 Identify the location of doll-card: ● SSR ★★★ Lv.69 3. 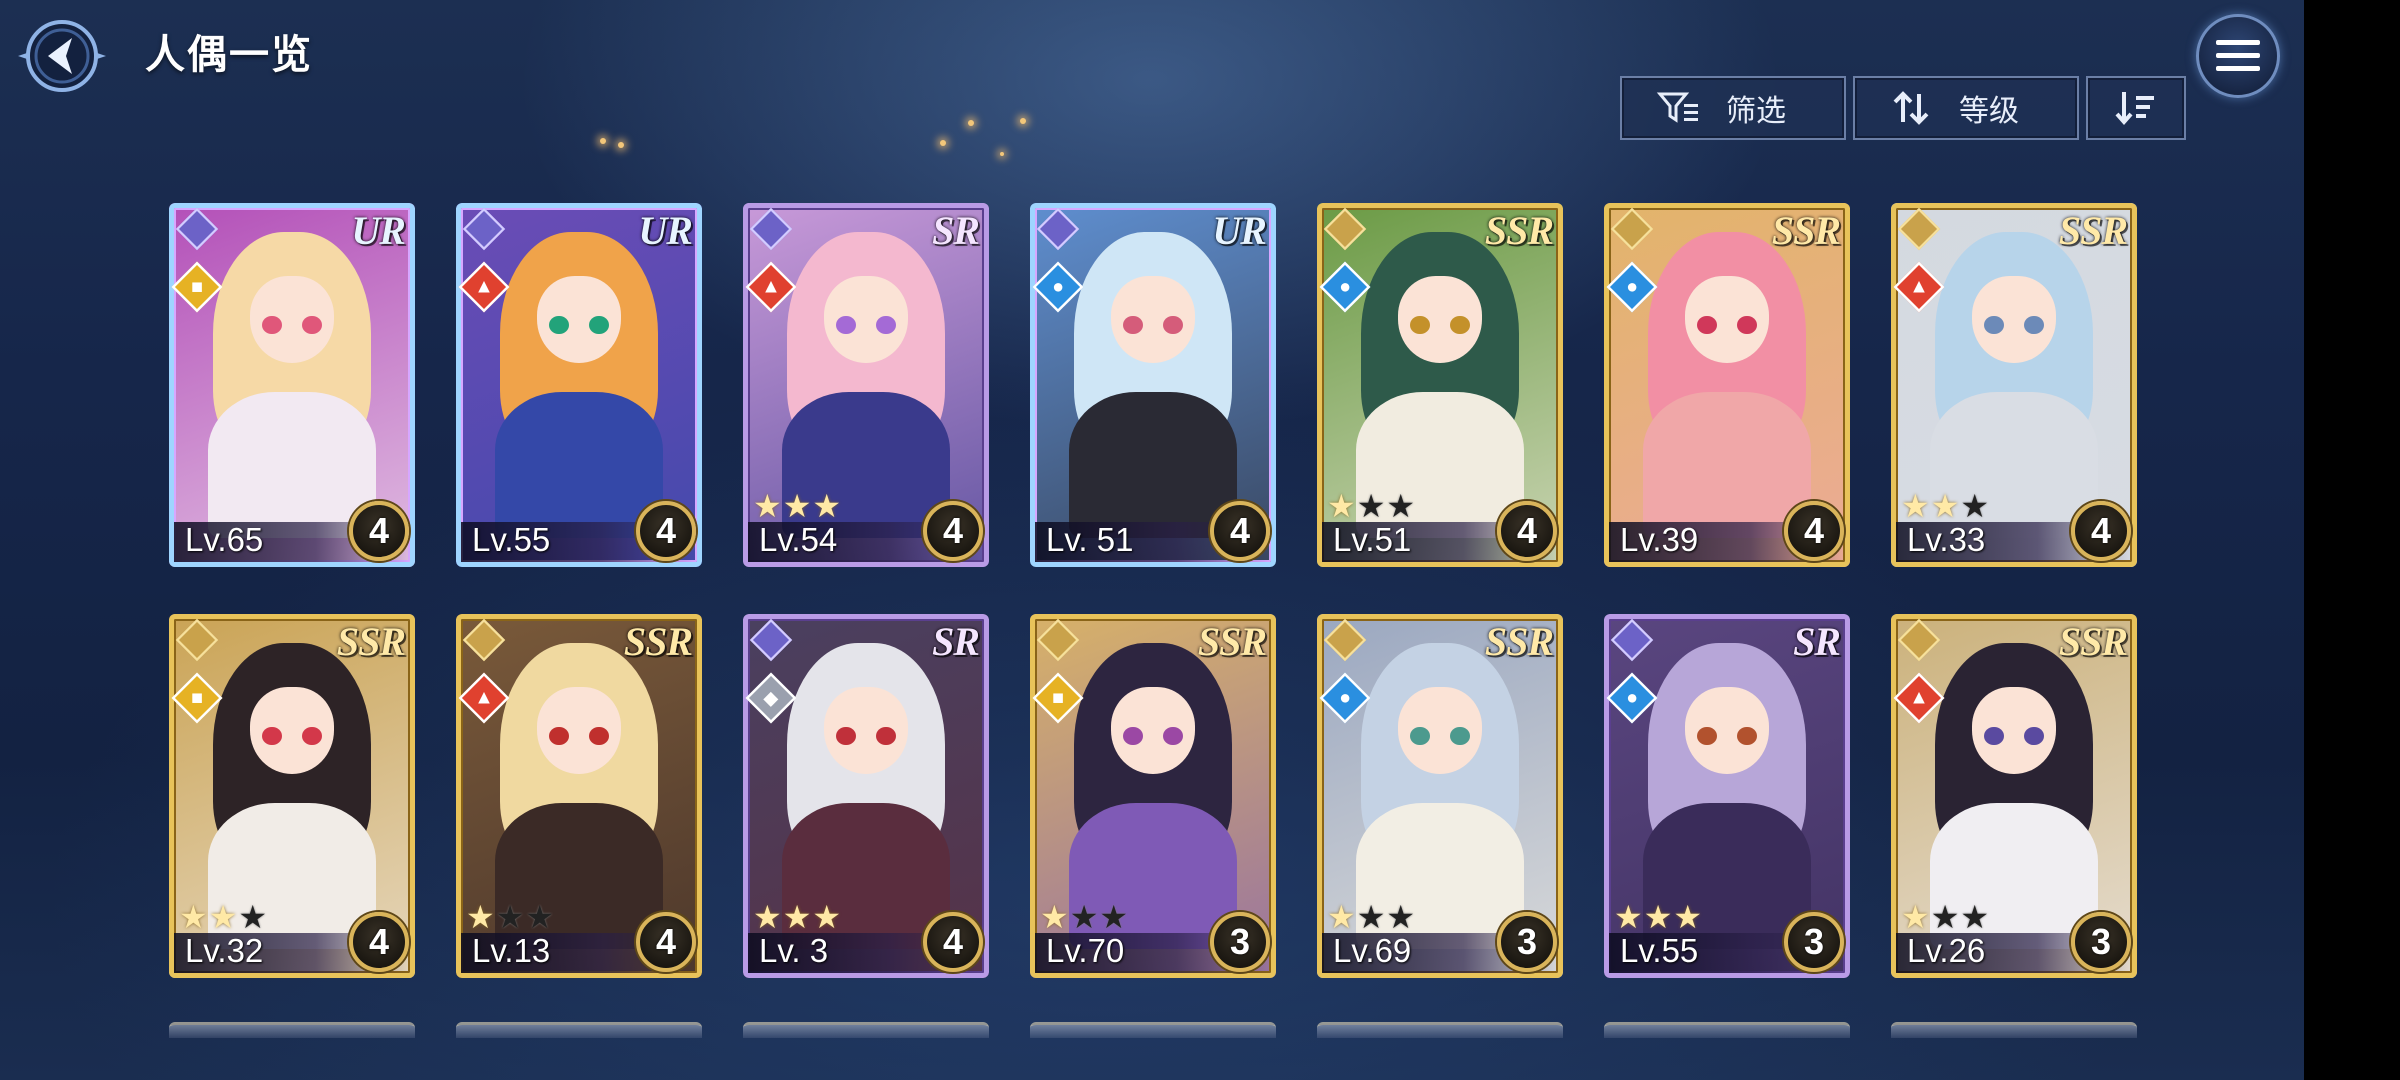
(1440, 796).